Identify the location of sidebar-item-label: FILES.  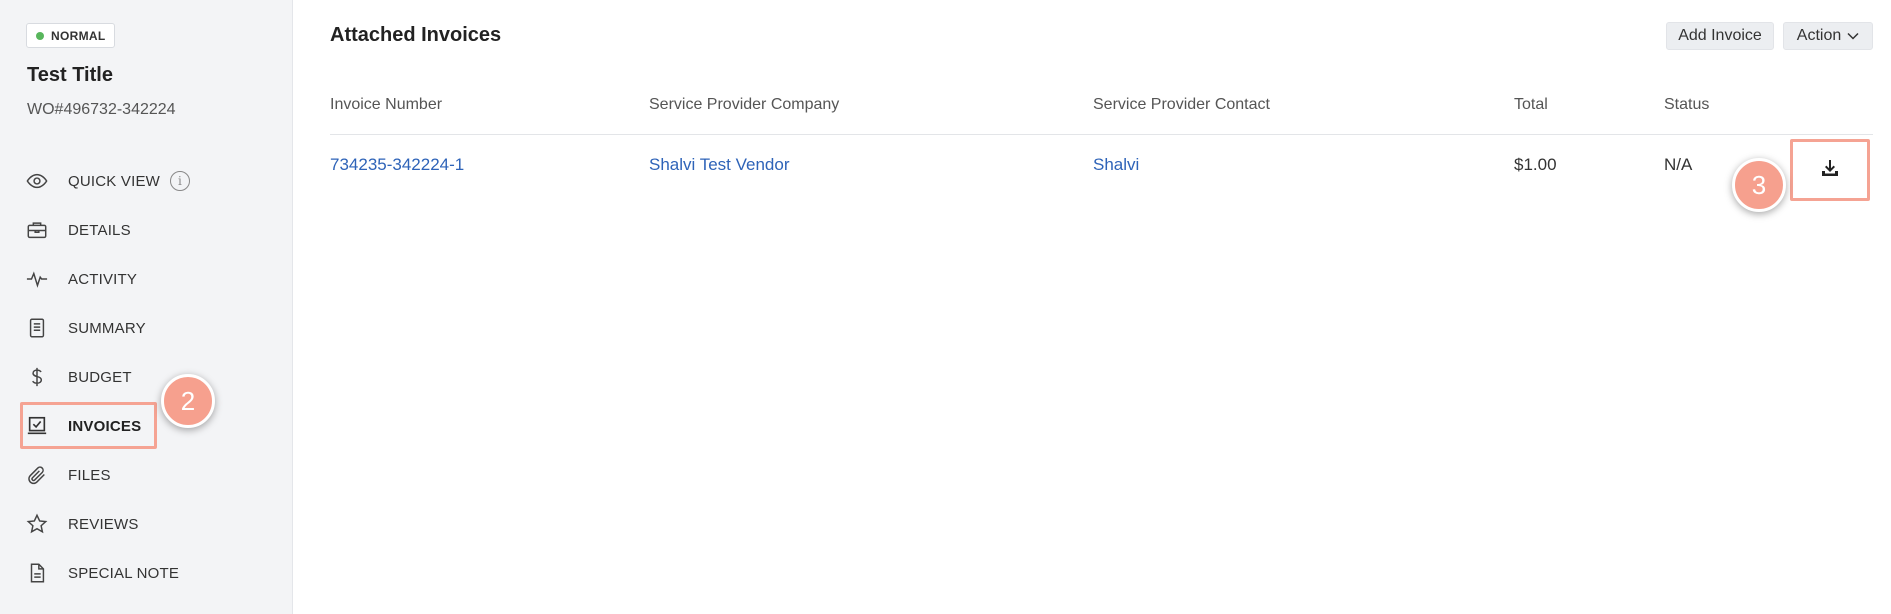
(89, 475).